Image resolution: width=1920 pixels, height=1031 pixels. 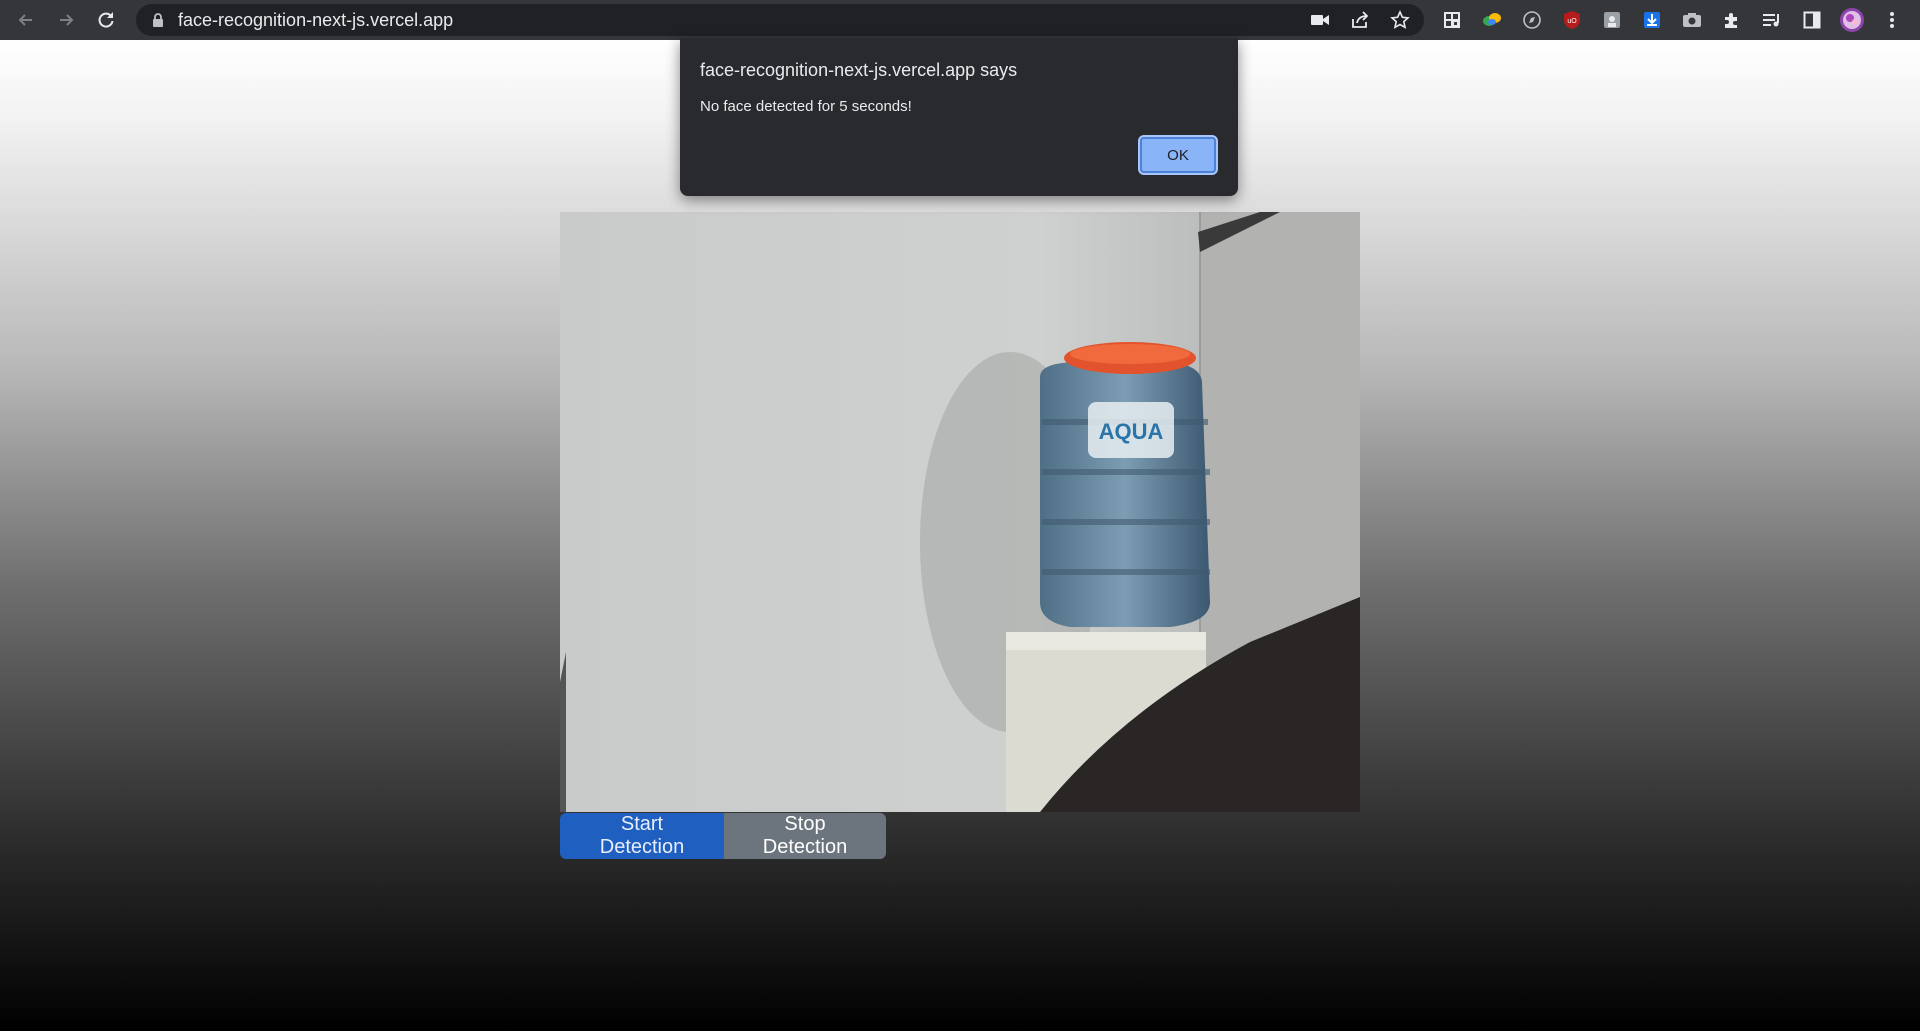 I want to click on media-queue-icon, so click(x=1772, y=20).